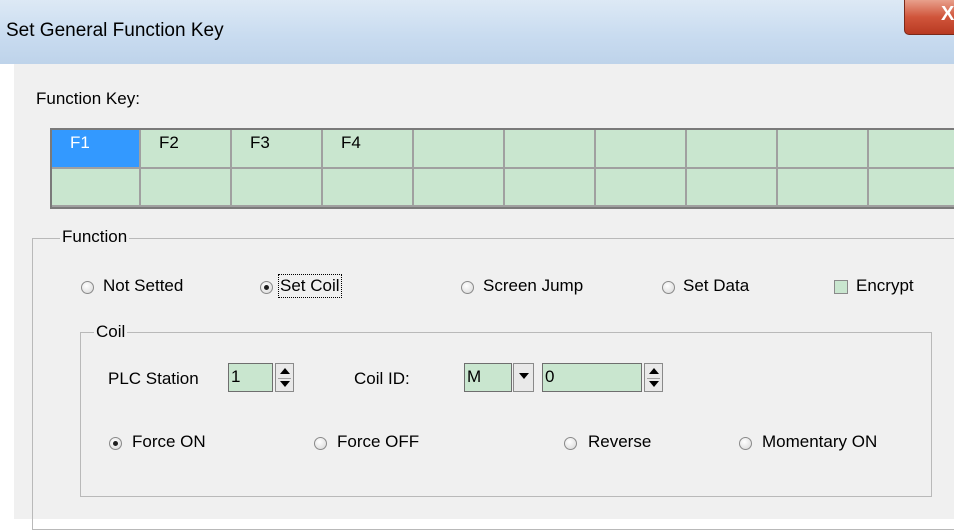  Describe the element at coordinates (368, 149) in the screenshot. I see `key-cell-f4: F4` at that location.